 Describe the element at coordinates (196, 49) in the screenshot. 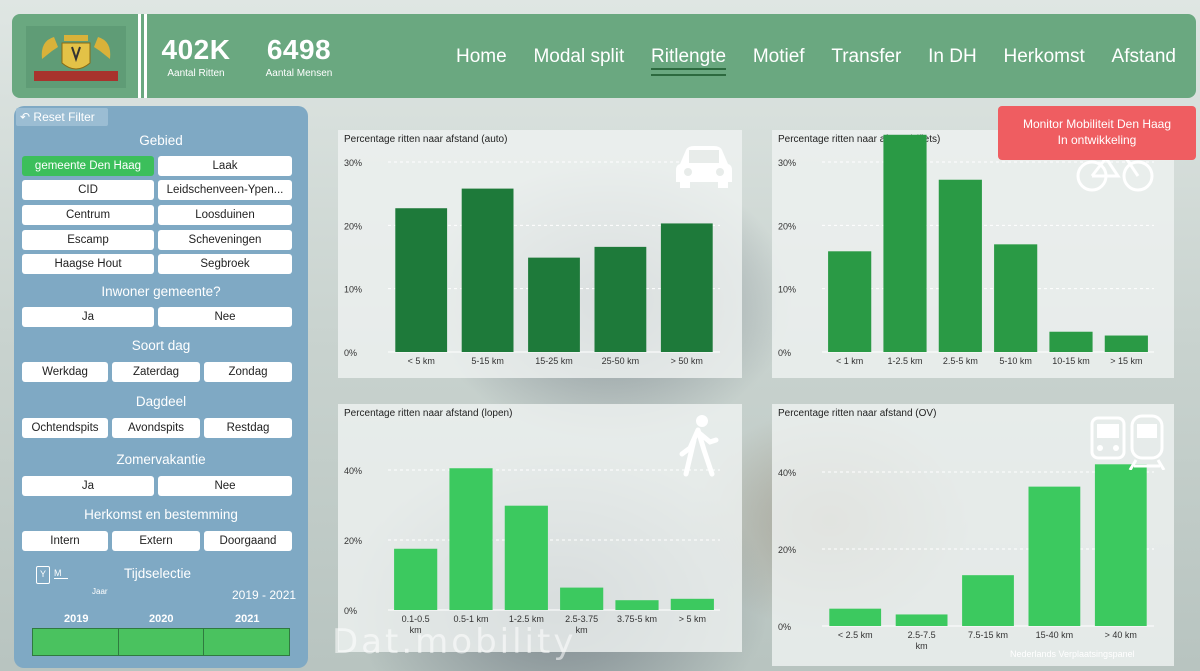

I see `kpi-value: 402K` at that location.